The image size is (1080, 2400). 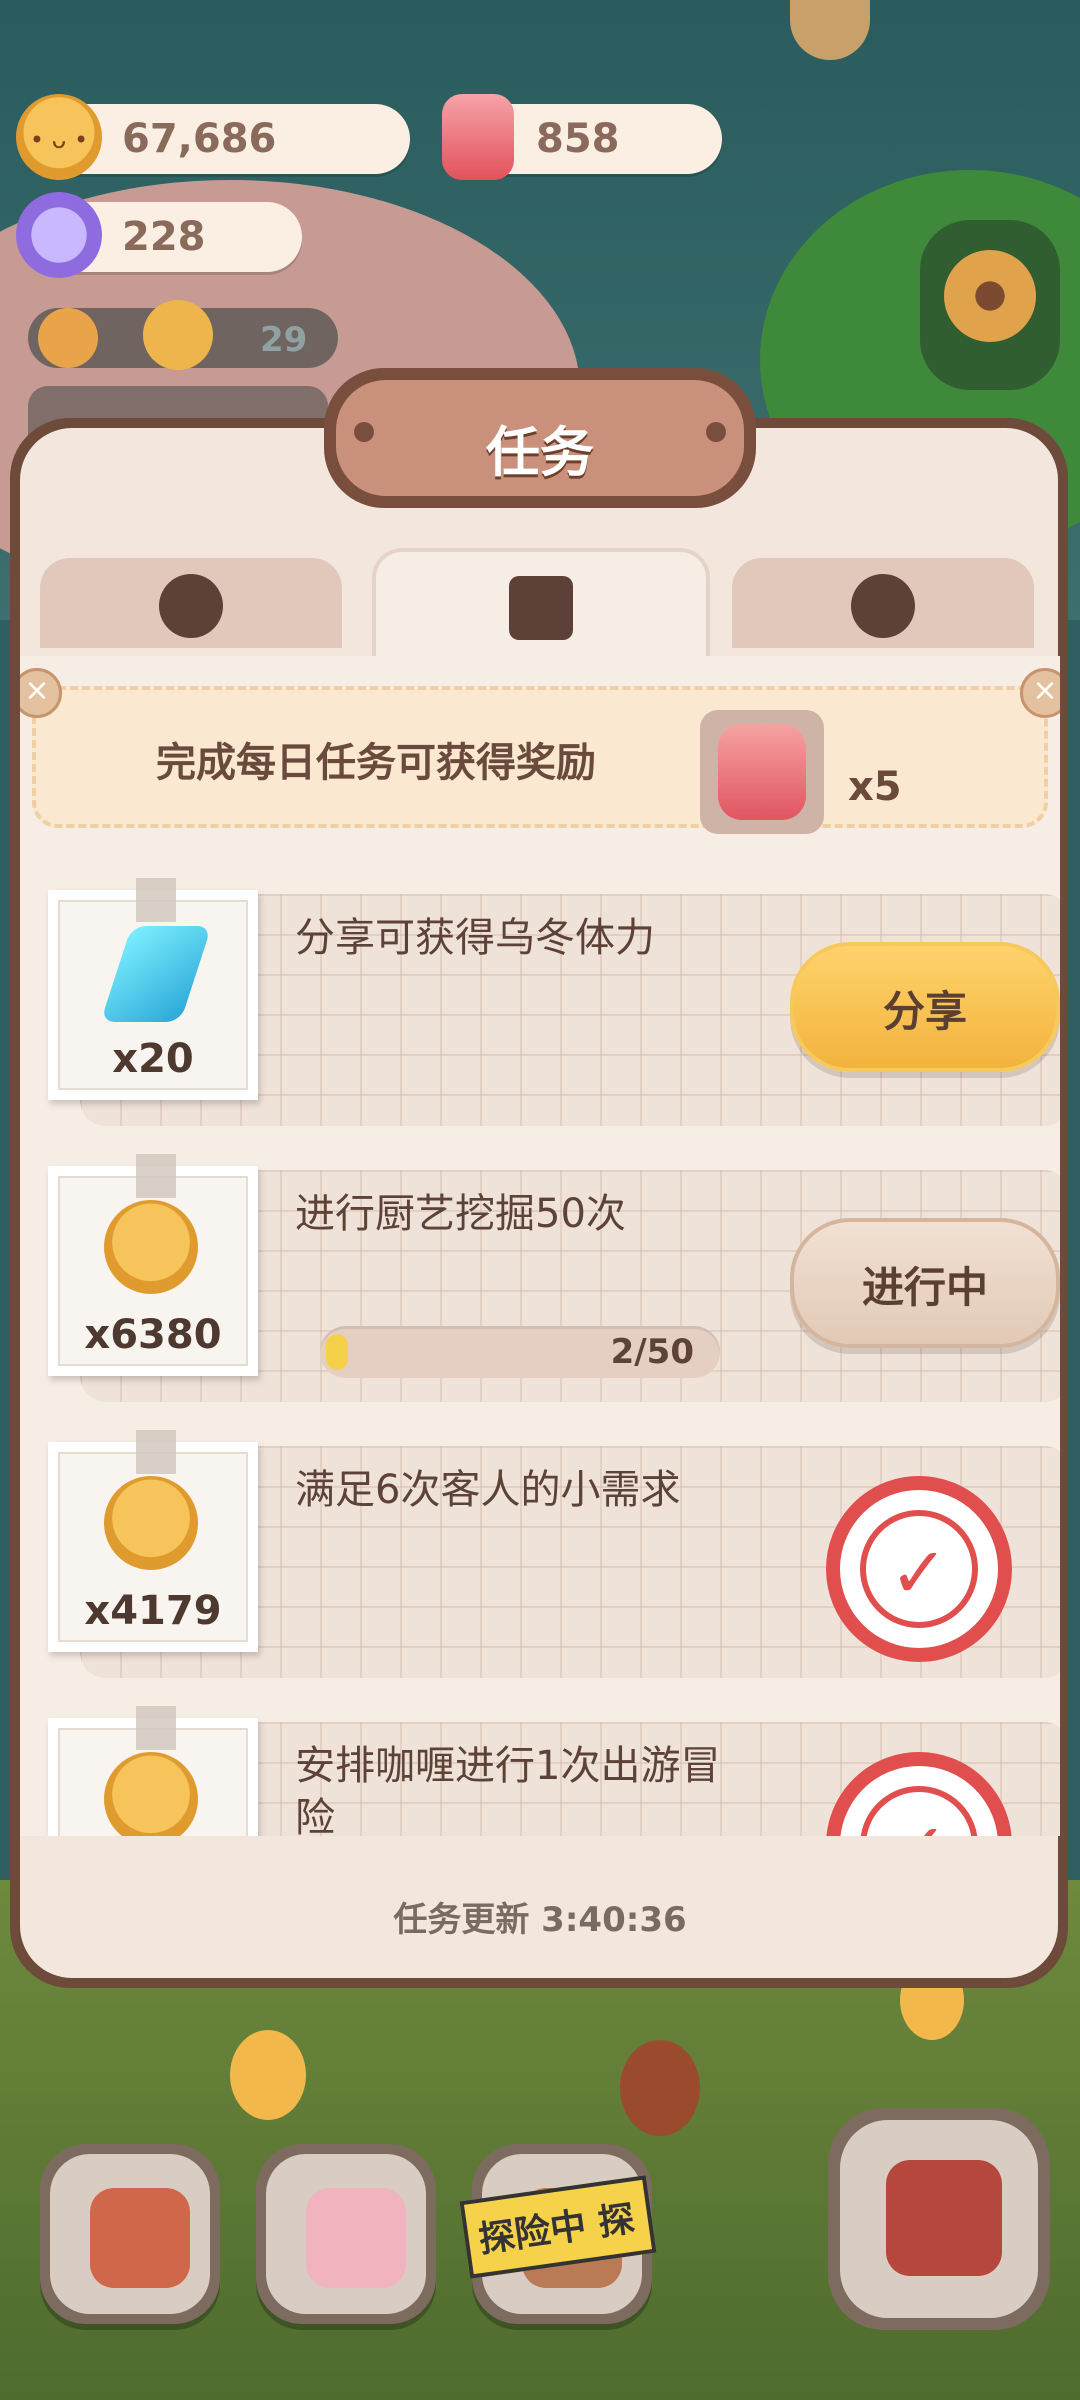 What do you see at coordinates (554, 1554) in the screenshot?
I see `task-card: x4179 满足6次客人的小需求 ✓` at bounding box center [554, 1554].